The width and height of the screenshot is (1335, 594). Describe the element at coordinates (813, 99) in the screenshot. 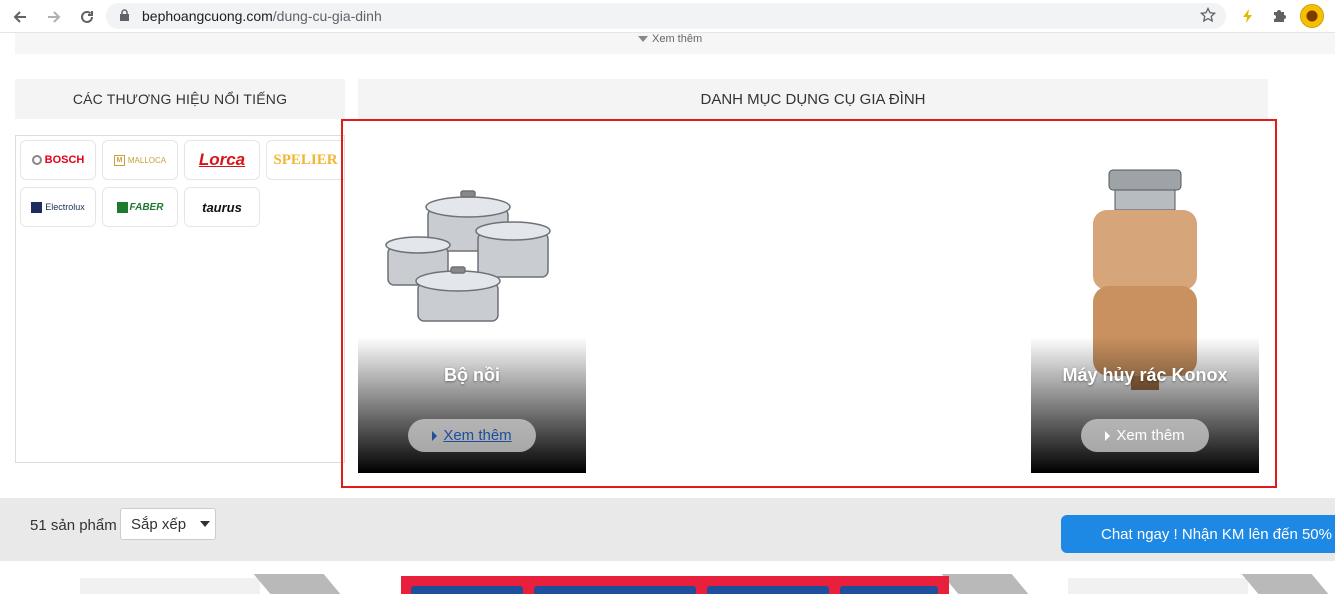

I see `categories-heading: DANH MỤC DỤNG CỤ GIA ĐÌNH` at that location.